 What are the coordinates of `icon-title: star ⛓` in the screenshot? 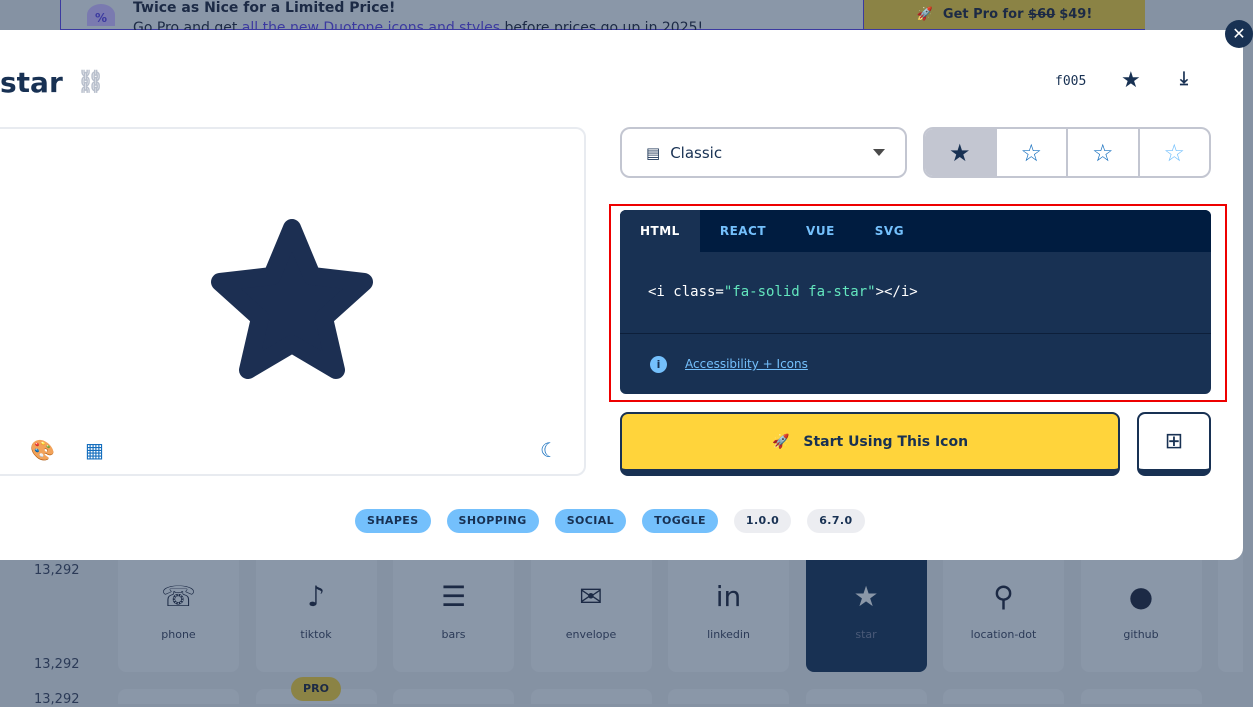 It's located at (52, 82).